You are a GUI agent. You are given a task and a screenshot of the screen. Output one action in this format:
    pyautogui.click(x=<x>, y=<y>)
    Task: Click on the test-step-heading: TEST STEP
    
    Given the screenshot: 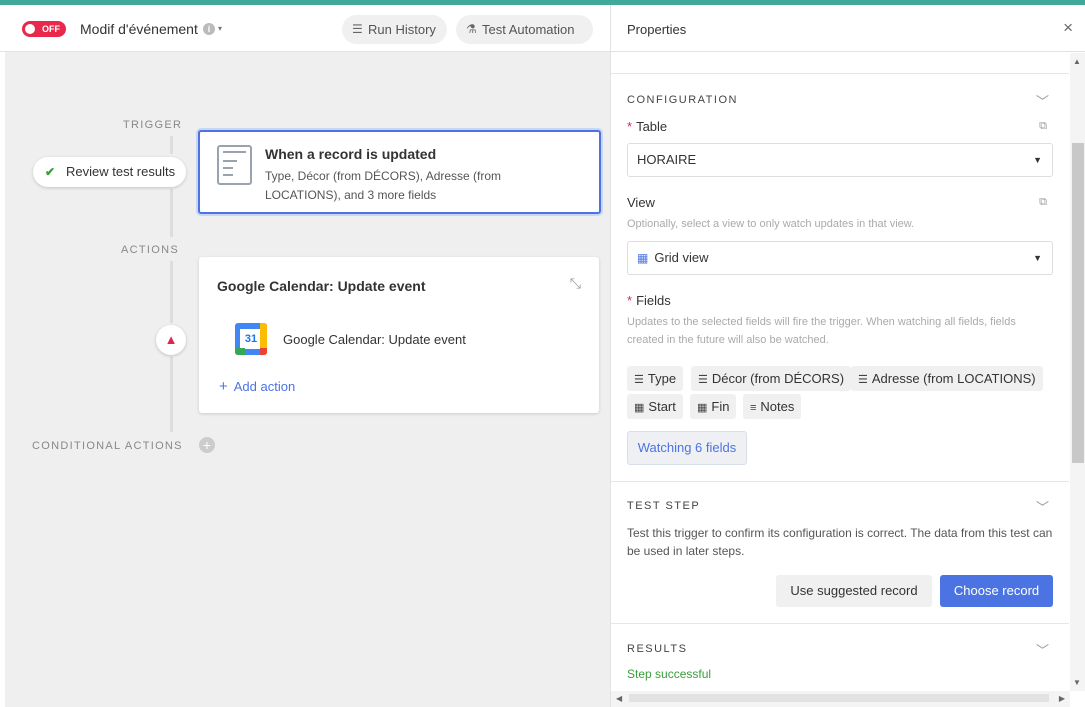 What is the action you would take?
    pyautogui.click(x=664, y=506)
    